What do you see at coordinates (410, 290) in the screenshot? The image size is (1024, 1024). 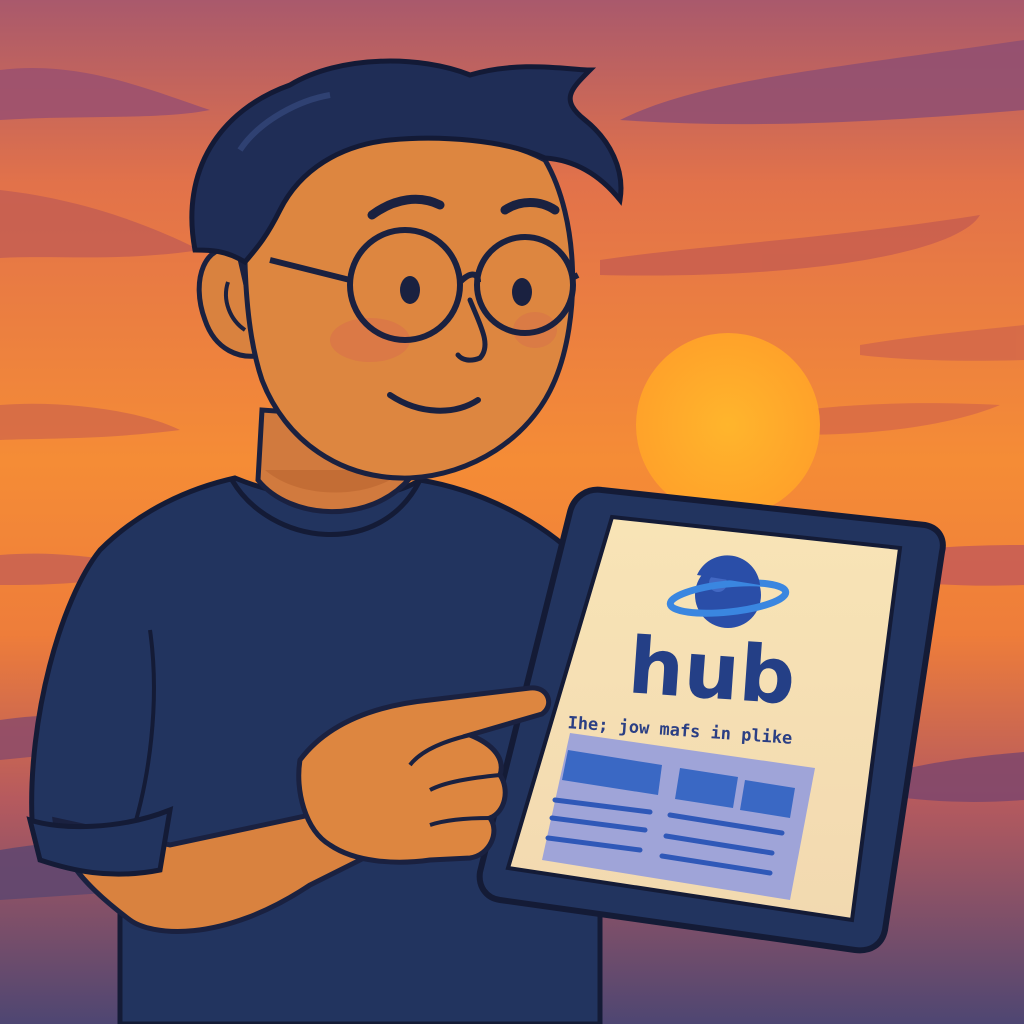 I see `eye-left` at bounding box center [410, 290].